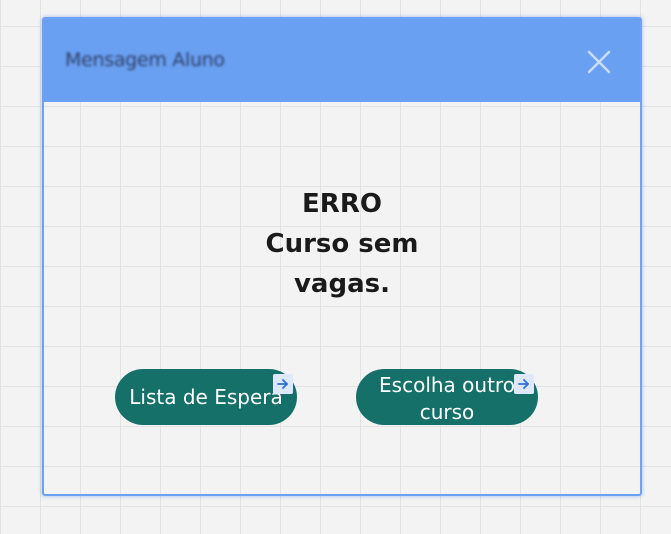  I want to click on dialog-title: Mensagem Aluno, so click(145, 60).